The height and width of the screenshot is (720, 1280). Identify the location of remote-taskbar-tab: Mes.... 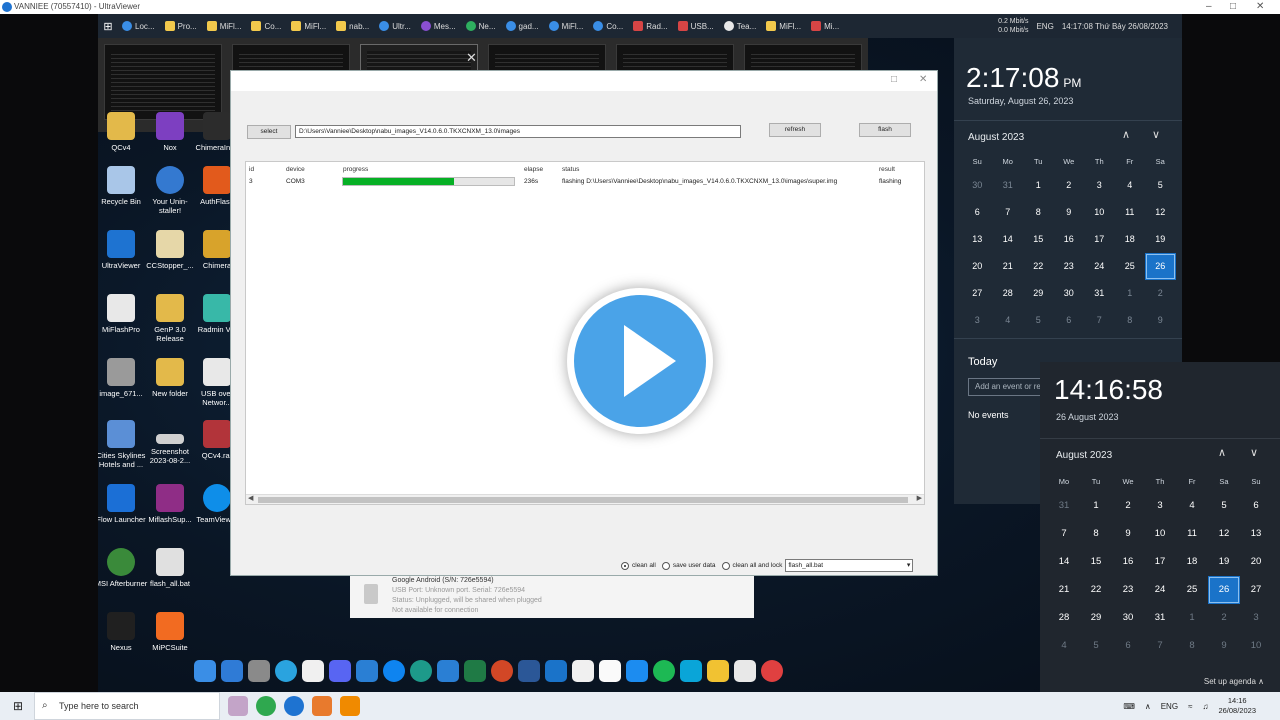
(438, 26).